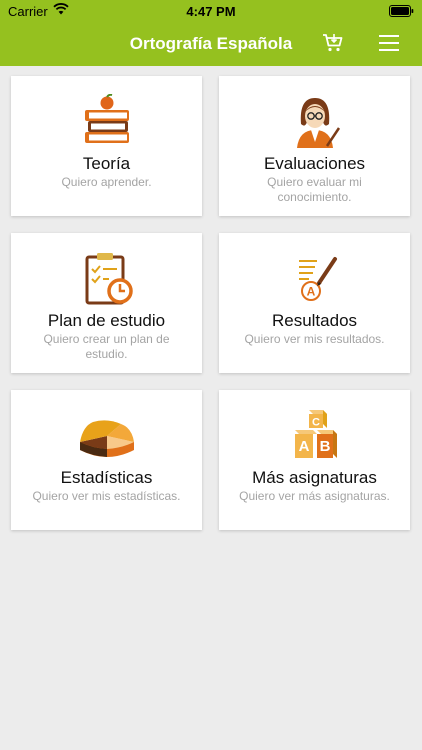 This screenshot has height=750, width=422. Describe the element at coordinates (106, 122) in the screenshot. I see `books-apple-icon` at that location.